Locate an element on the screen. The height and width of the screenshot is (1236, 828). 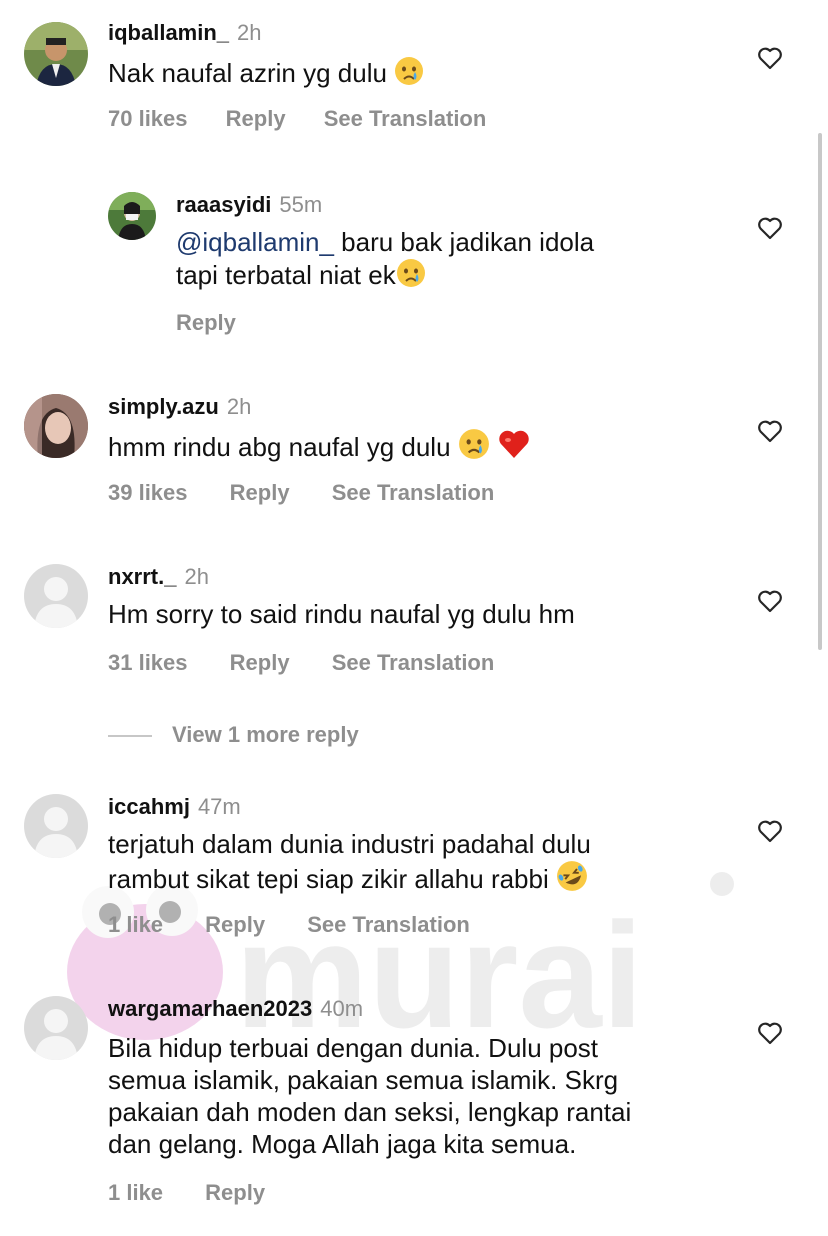
comment-actions: 39 likes Reply See Translation is located at coordinates (301, 493).